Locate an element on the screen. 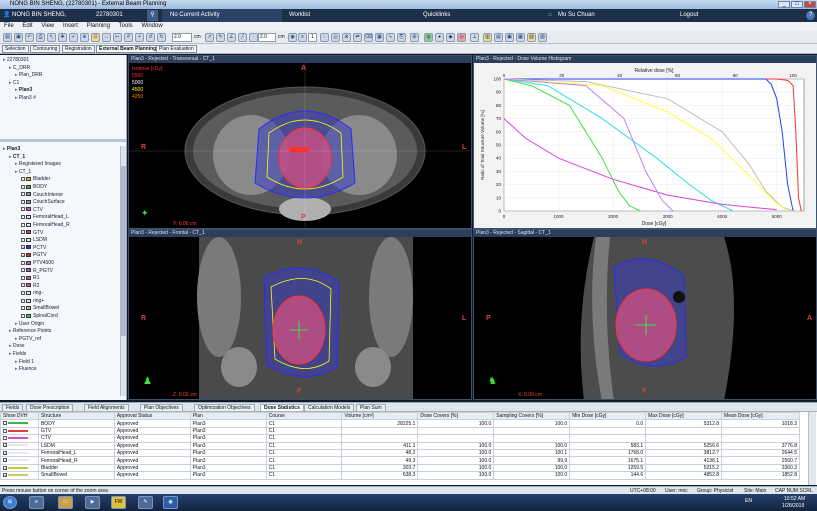 The image size is (817, 511). col-min-dose: Min Dose [cGy] is located at coordinates (608, 416).